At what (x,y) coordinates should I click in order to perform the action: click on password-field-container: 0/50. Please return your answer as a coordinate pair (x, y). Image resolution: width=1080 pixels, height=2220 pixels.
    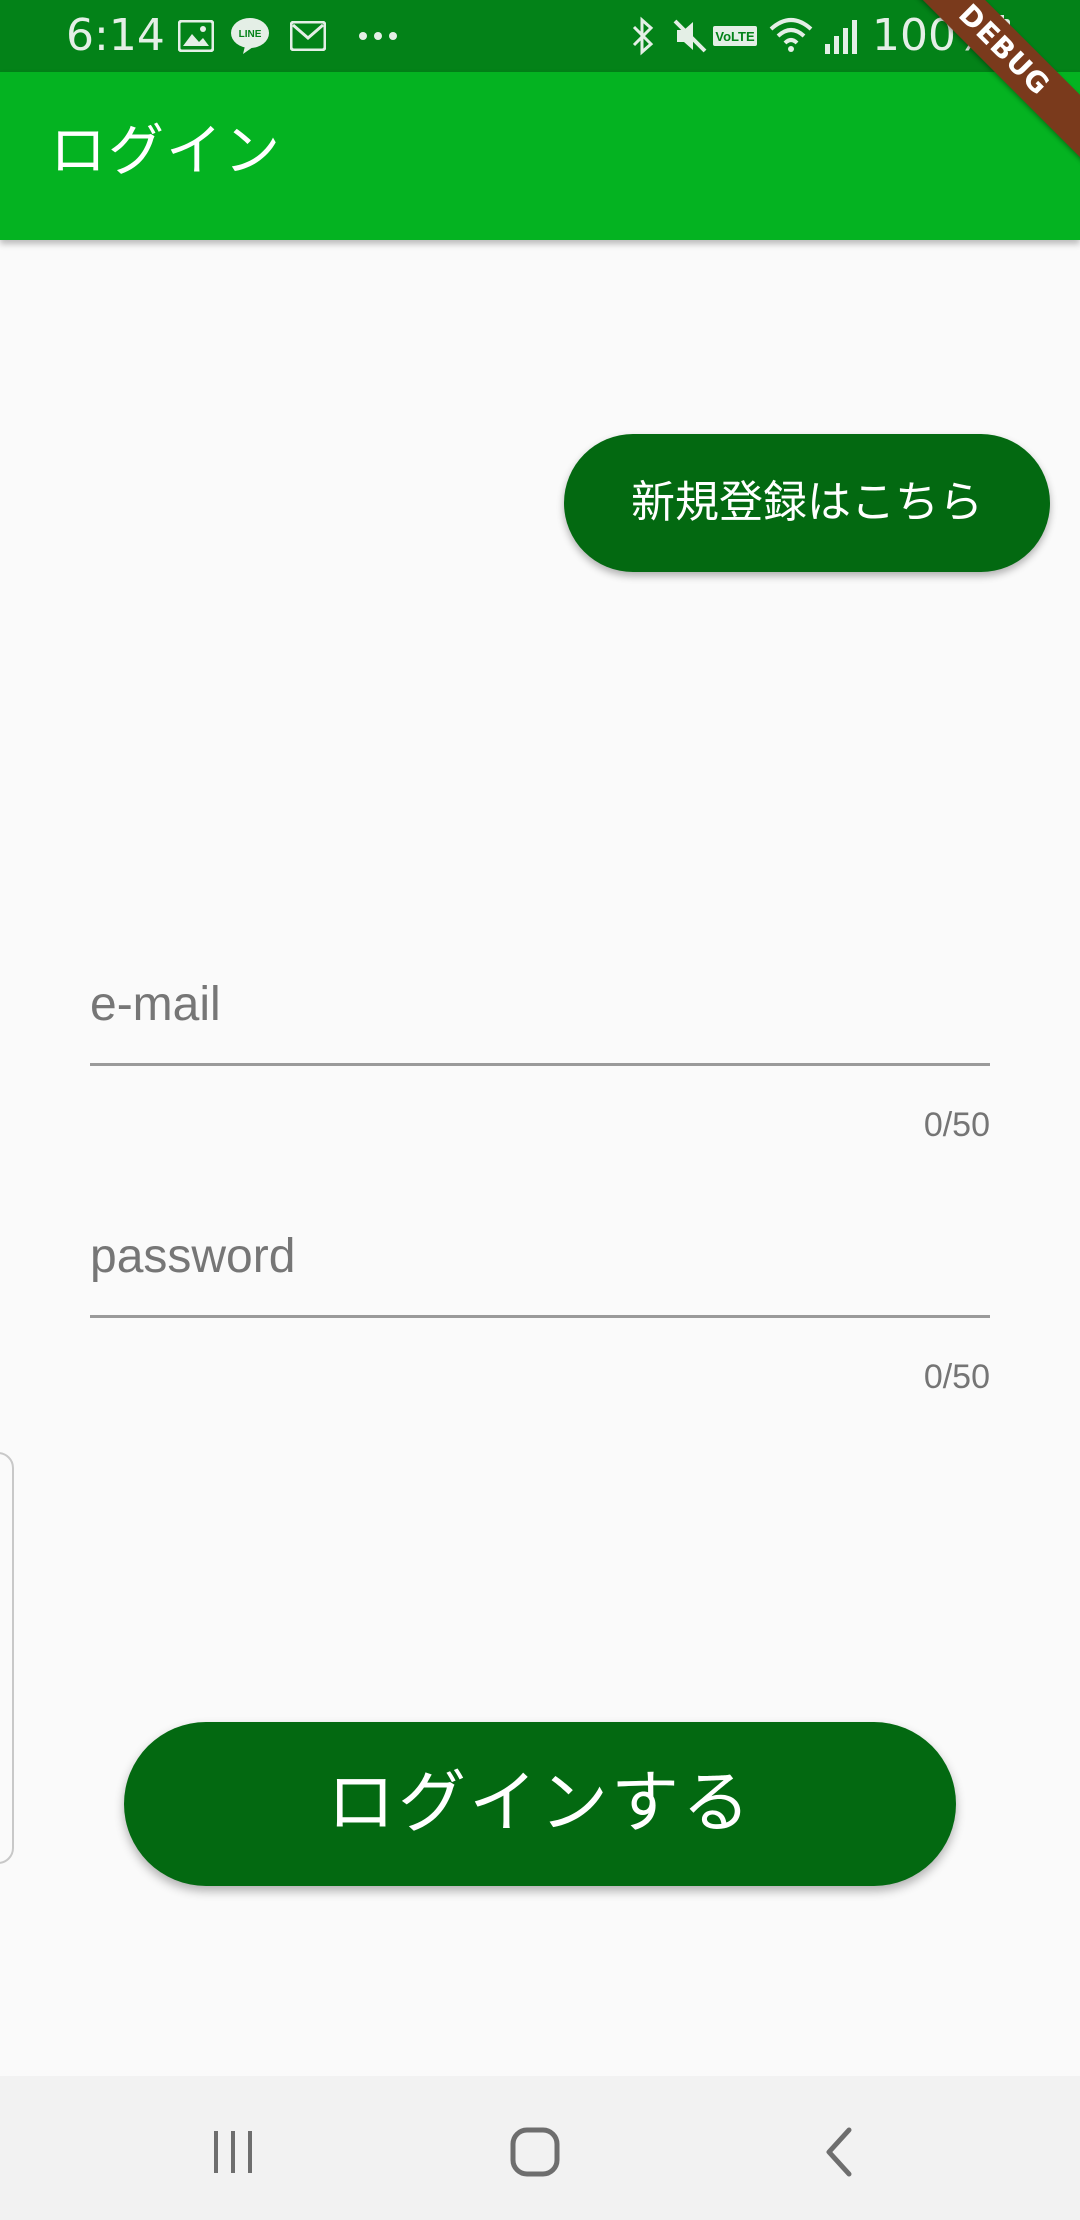
    Looking at the image, I should click on (540, 1305).